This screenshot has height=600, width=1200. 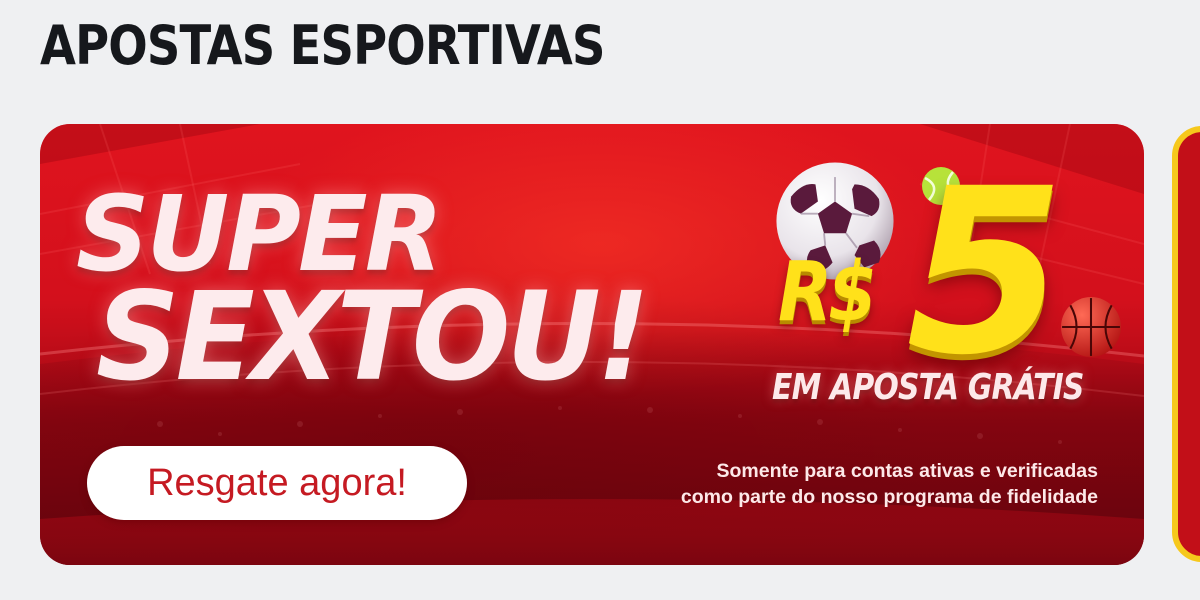 What do you see at coordinates (928, 387) in the screenshot?
I see `offer-label: EM APOSTA GRÁTIS` at bounding box center [928, 387].